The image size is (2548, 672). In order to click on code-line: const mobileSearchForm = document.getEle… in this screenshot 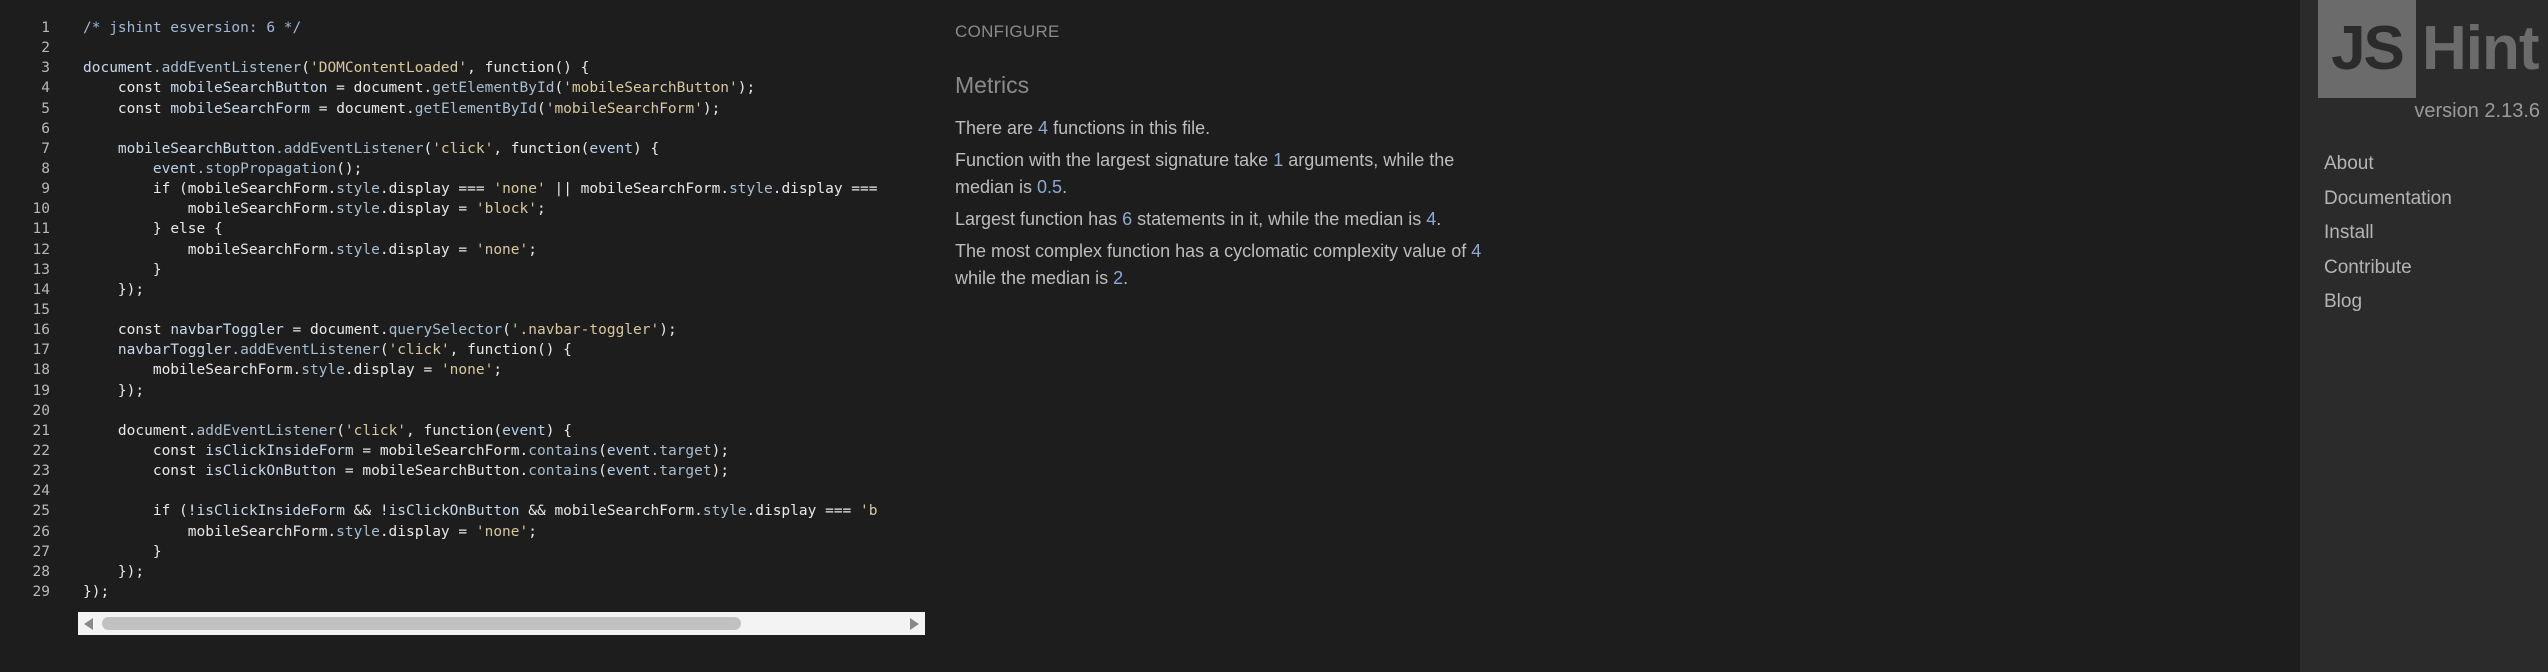, I will do `click(504, 109)`.